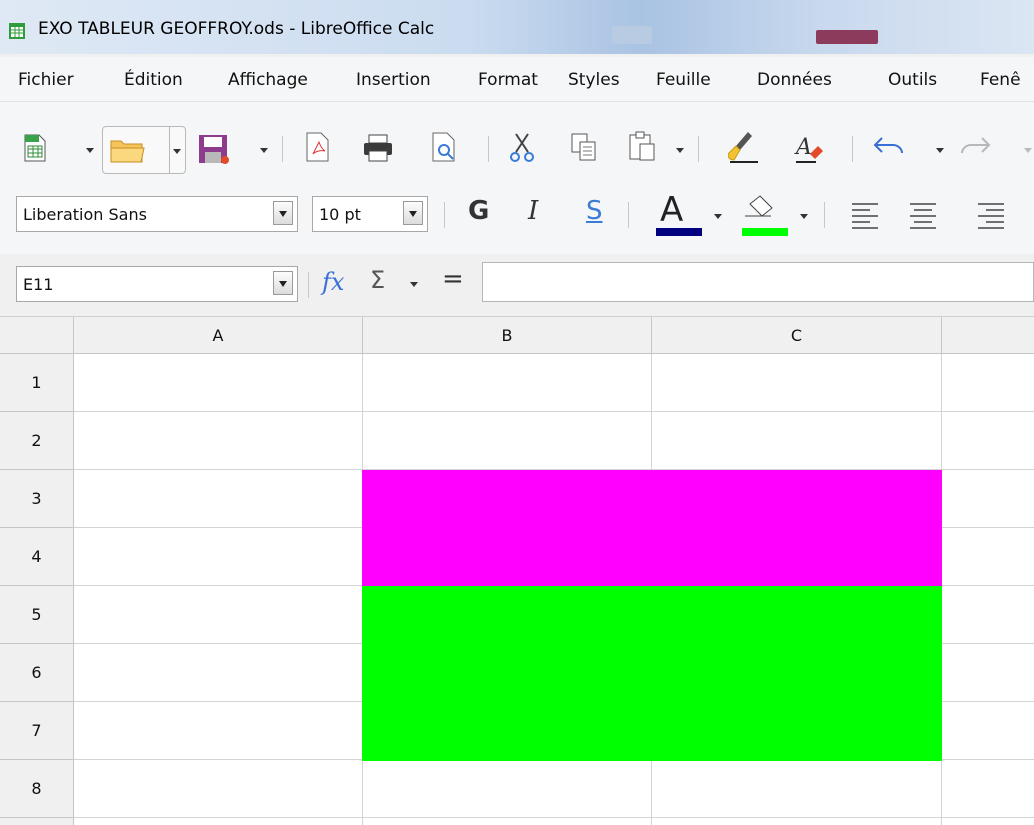 The height and width of the screenshot is (825, 1034). What do you see at coordinates (594, 80) in the screenshot?
I see `menu-styles: Styles` at bounding box center [594, 80].